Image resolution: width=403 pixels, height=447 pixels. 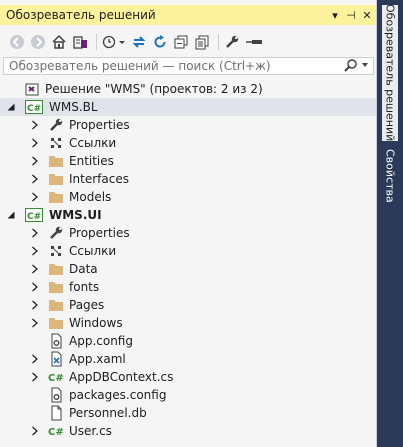 What do you see at coordinates (90, 197) in the screenshot?
I see `tree-item-label: Models` at bounding box center [90, 197].